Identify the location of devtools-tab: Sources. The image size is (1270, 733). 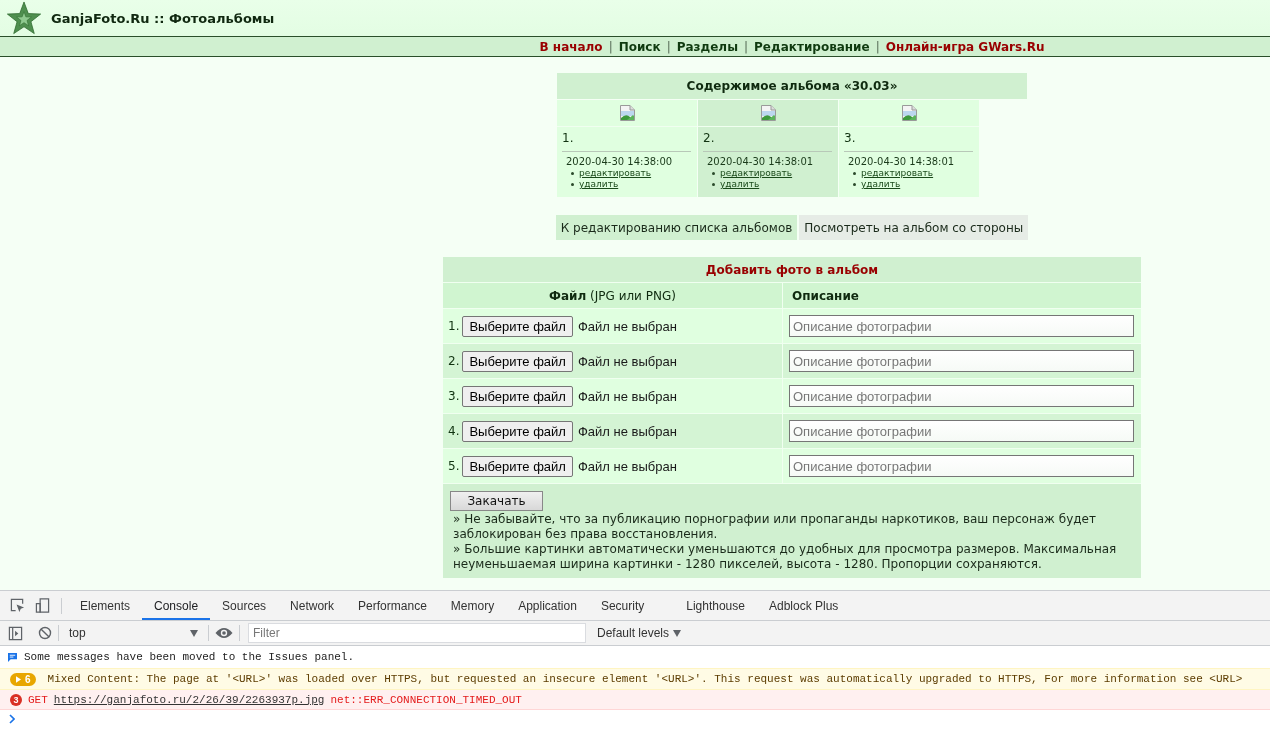
(244, 605).